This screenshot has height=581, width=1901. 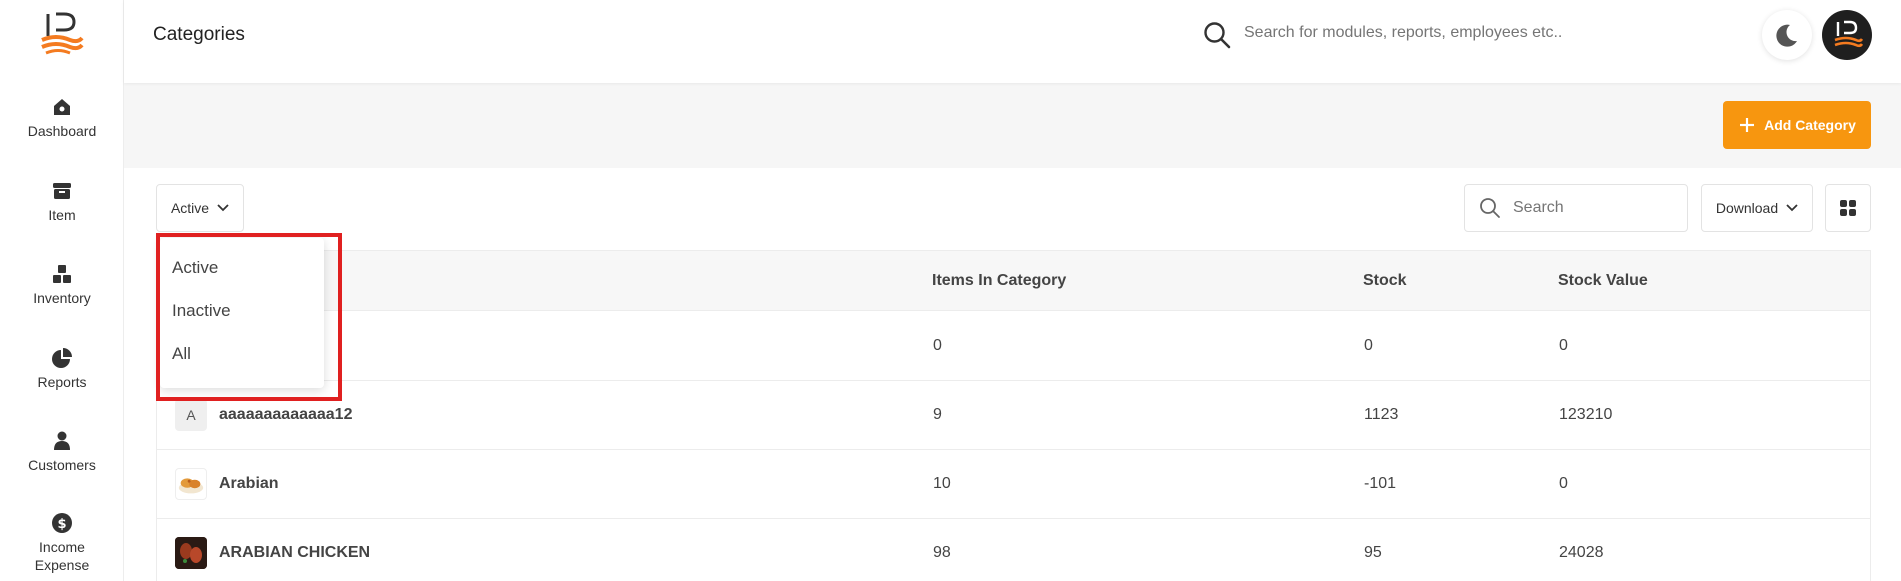 I want to click on top-header: Categories, so click(x=1012, y=41).